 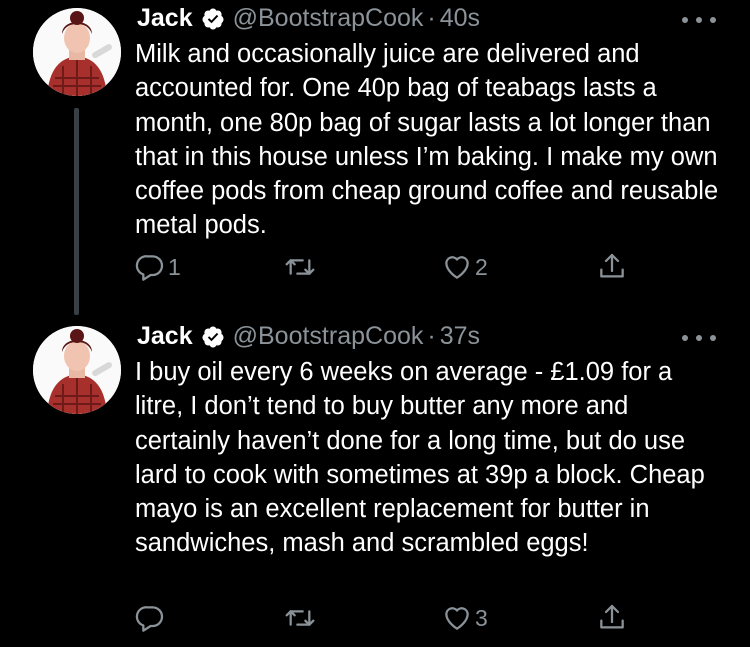 I want to click on like-button: 2, so click(x=464, y=267).